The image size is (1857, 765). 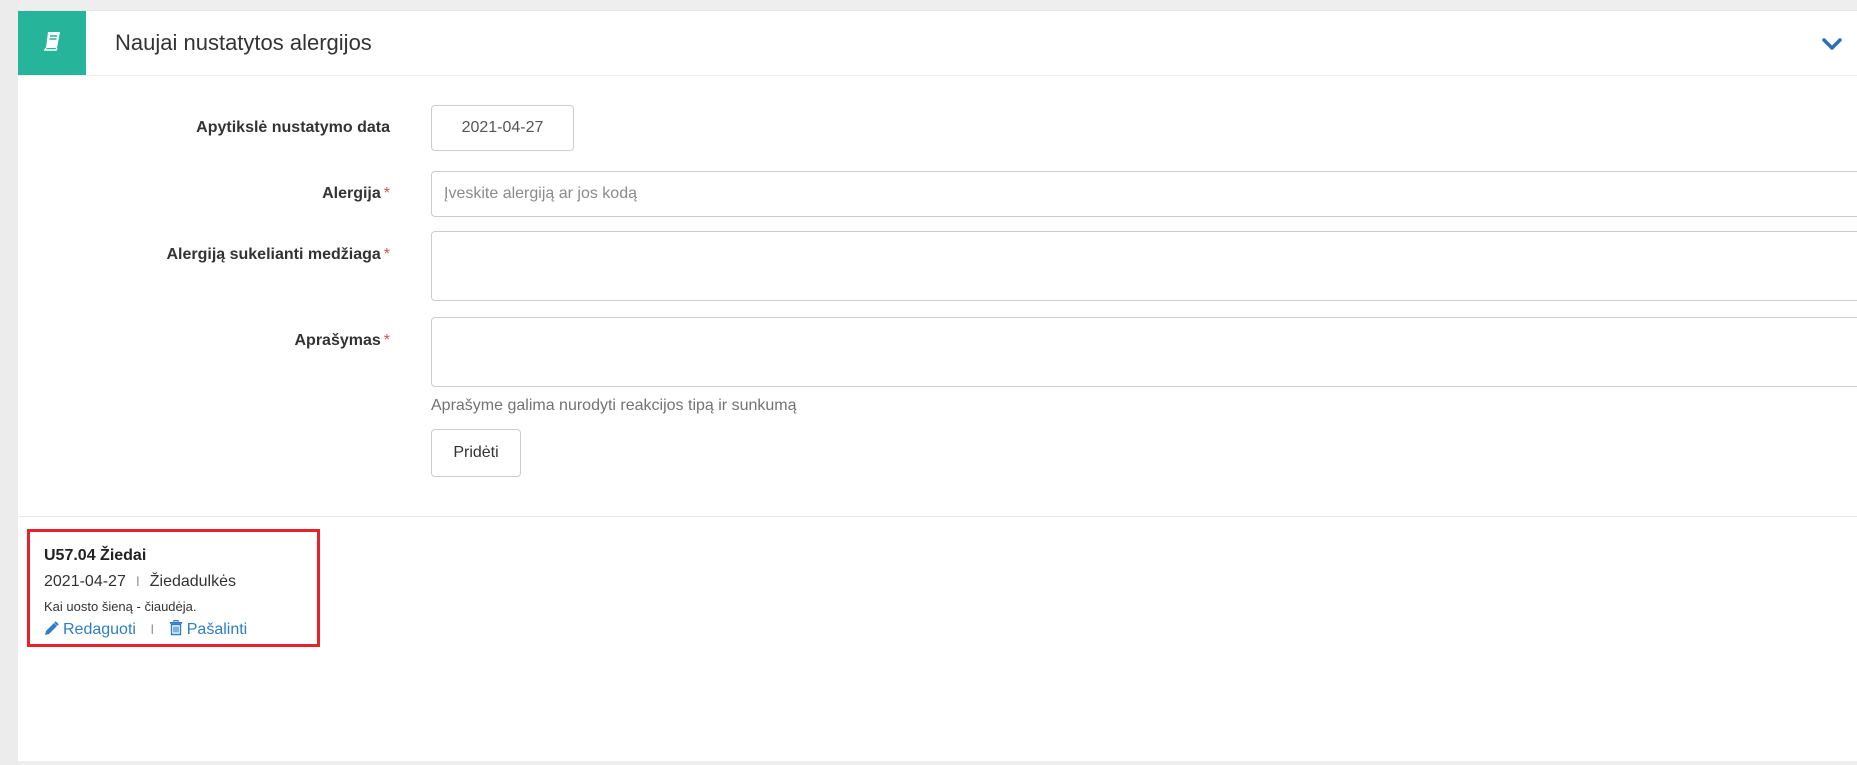 What do you see at coordinates (243, 42) in the screenshot?
I see `panel-title: Naujai nustatytos alergijos` at bounding box center [243, 42].